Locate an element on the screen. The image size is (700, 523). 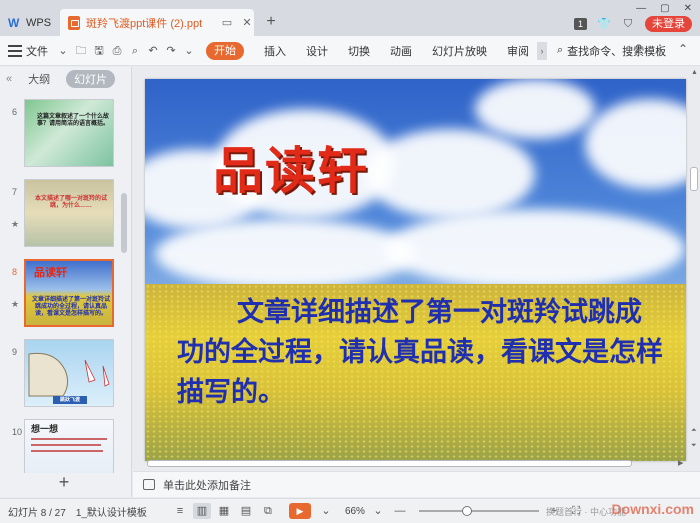
editor-vertical-scrollbar: ▲ ⏶ ⏷ is located at coordinates (694, 262).